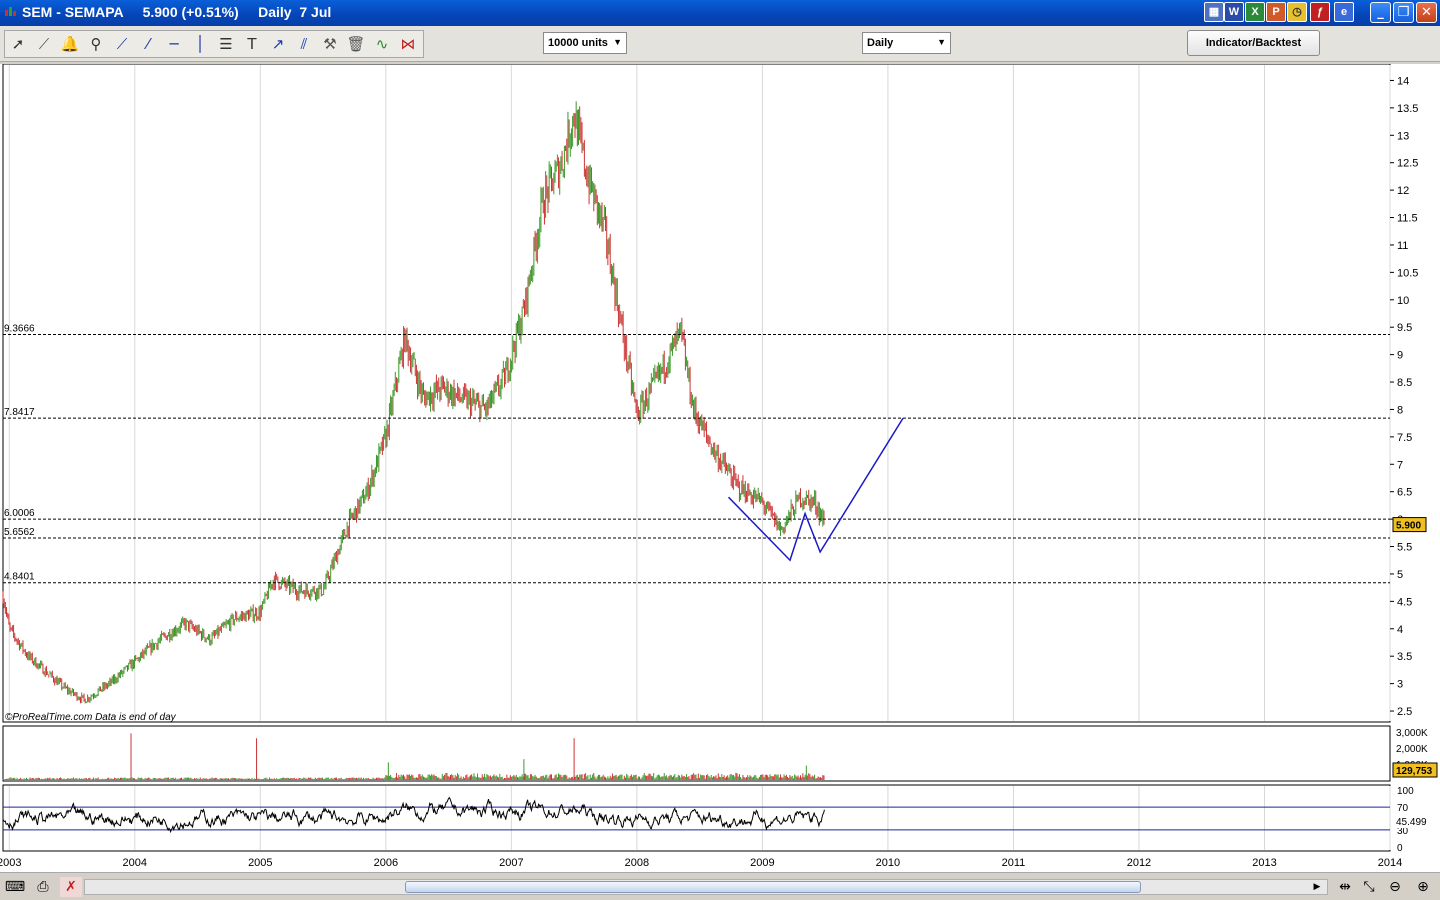  What do you see at coordinates (1380, 12) in the screenshot?
I see `minimize-button: _` at bounding box center [1380, 12].